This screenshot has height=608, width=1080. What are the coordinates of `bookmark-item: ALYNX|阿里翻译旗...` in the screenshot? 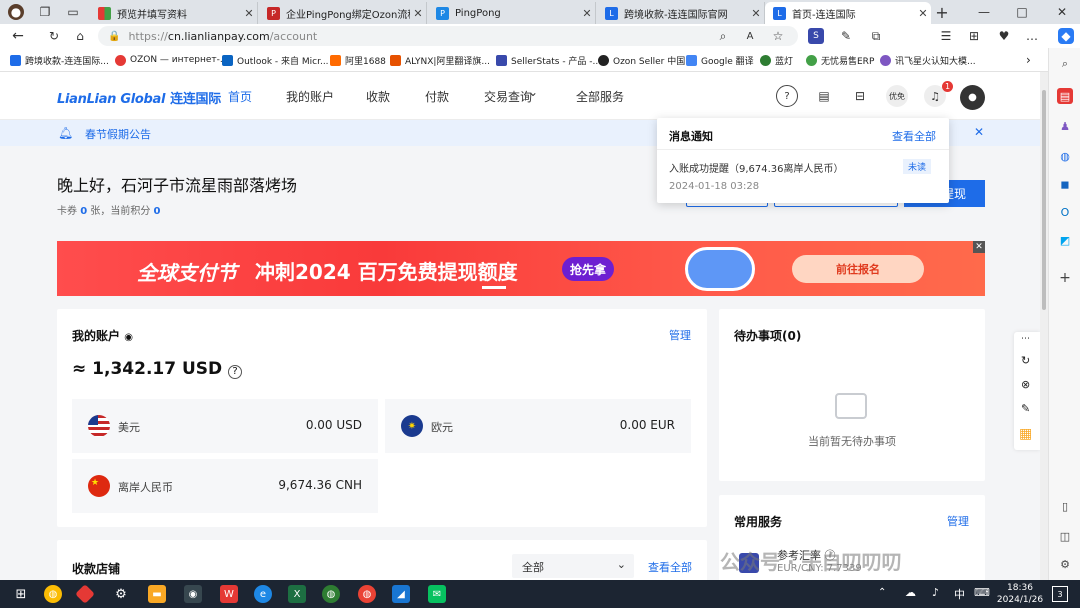 It's located at (440, 60).